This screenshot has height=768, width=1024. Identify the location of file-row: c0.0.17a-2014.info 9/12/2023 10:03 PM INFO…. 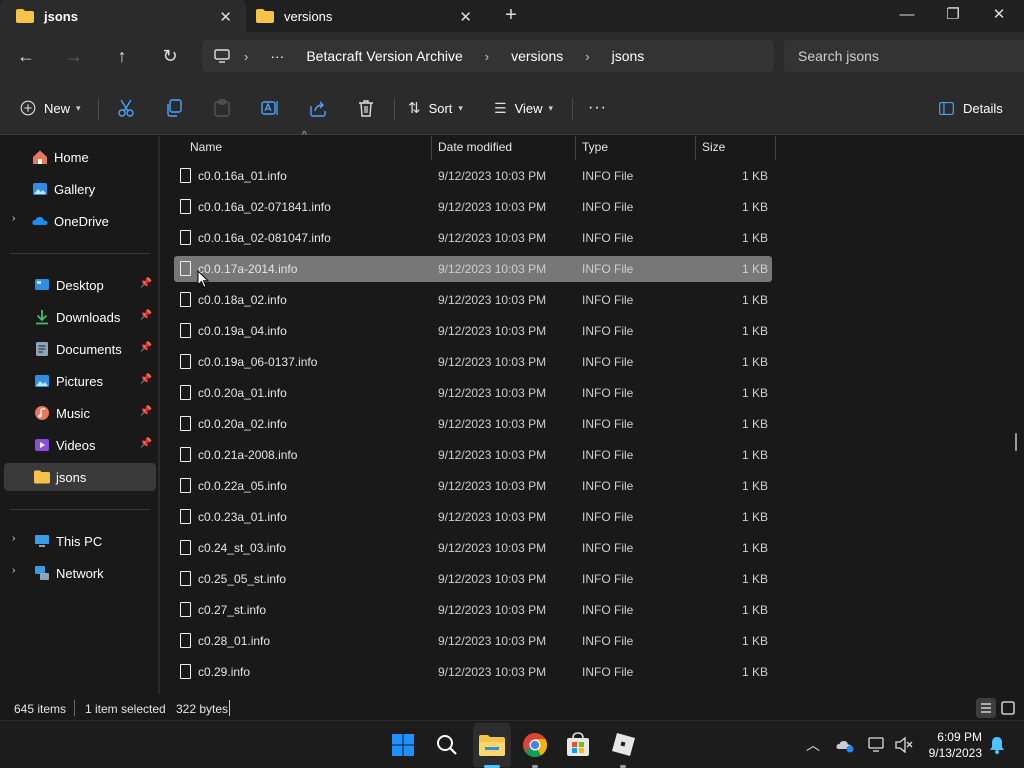
(473, 269).